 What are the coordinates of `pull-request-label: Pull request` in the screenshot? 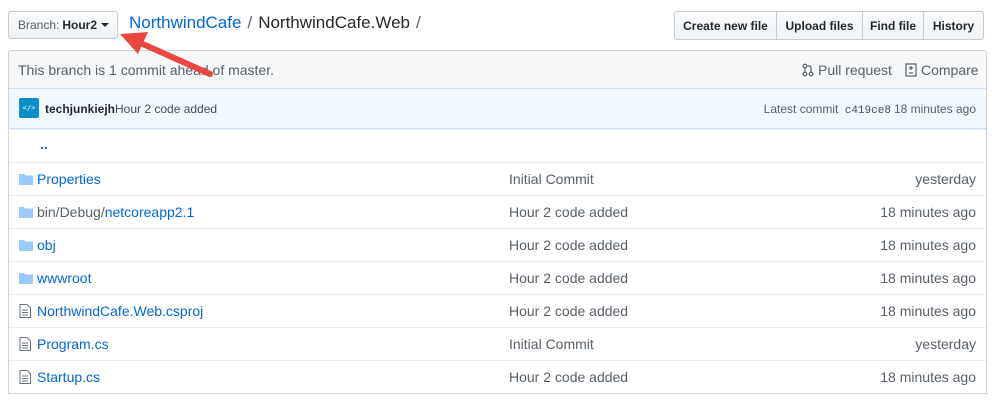 It's located at (855, 70).